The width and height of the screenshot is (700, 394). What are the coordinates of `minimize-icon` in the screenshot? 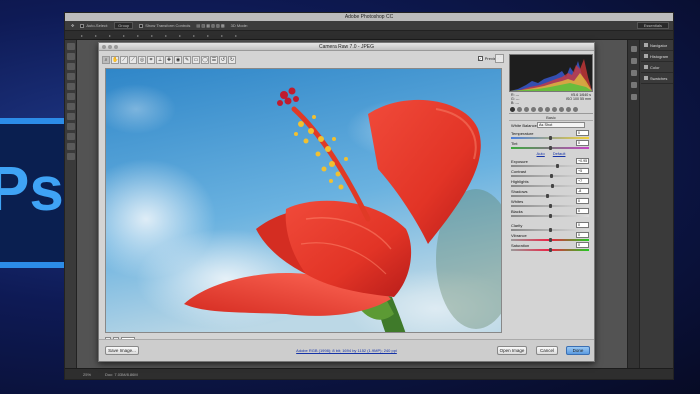 It's located at (110, 47).